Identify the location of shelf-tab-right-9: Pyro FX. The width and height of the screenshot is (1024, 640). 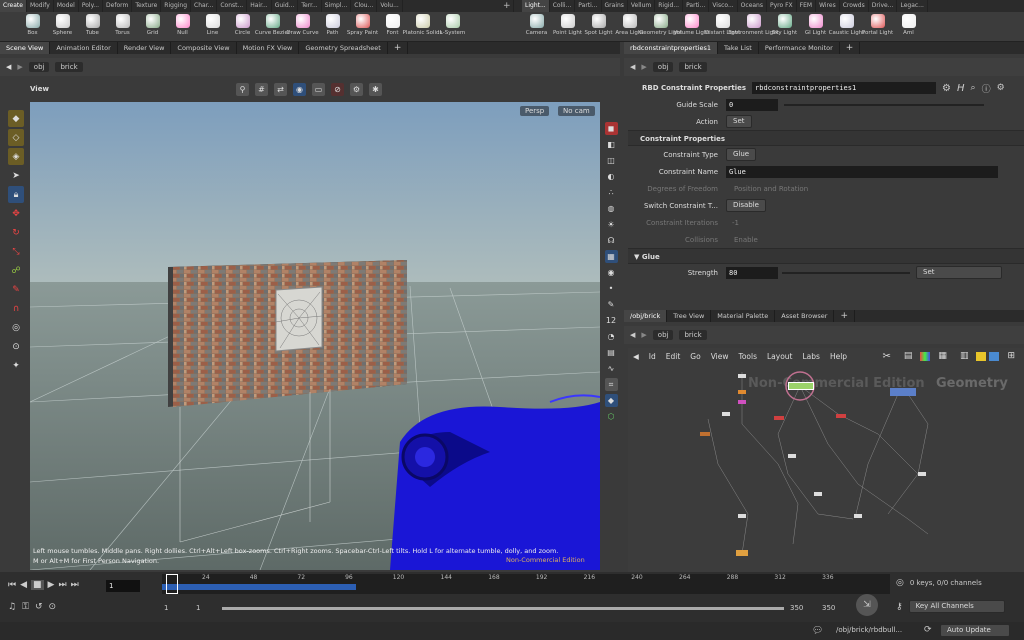
(782, 6).